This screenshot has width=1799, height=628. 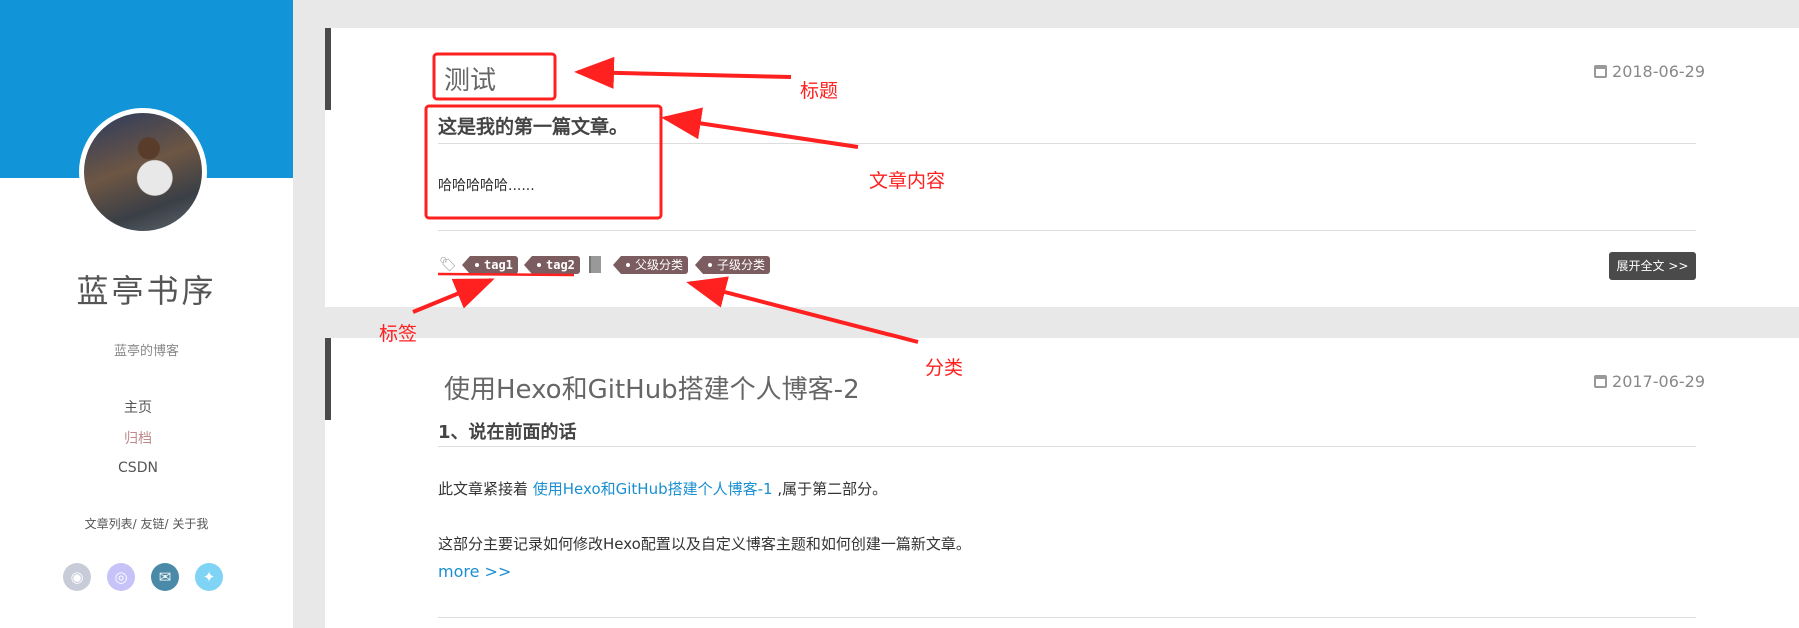 I want to click on avatar, so click(x=143, y=172).